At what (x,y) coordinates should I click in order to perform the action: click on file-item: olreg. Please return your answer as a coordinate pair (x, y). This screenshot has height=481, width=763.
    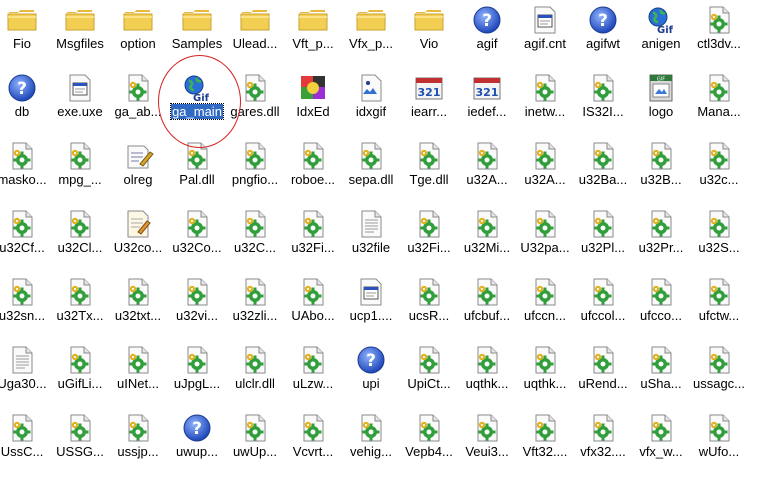
    Looking at the image, I should click on (138, 169).